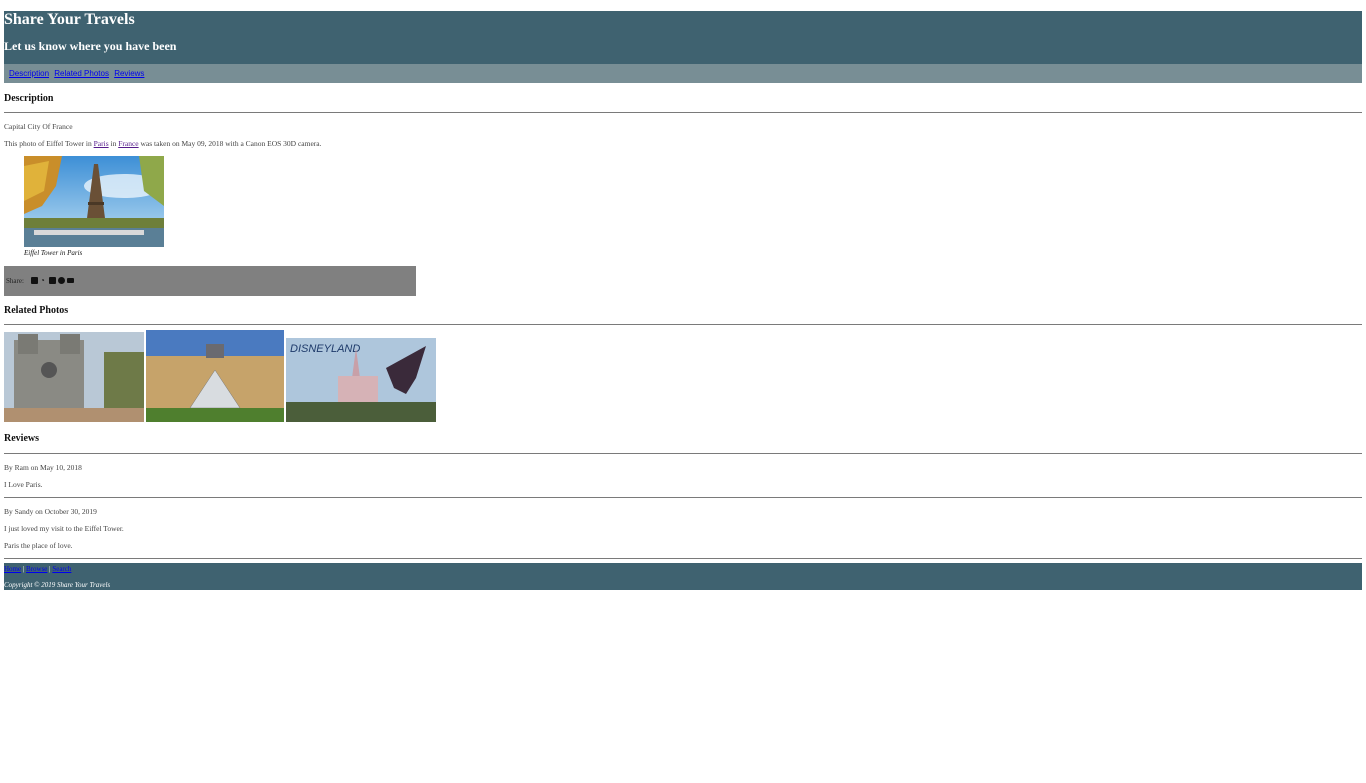 The height and width of the screenshot is (783, 1366). Describe the element at coordinates (38, 126) in the screenshot. I see `description-subtitle: Capital City Of France` at that location.